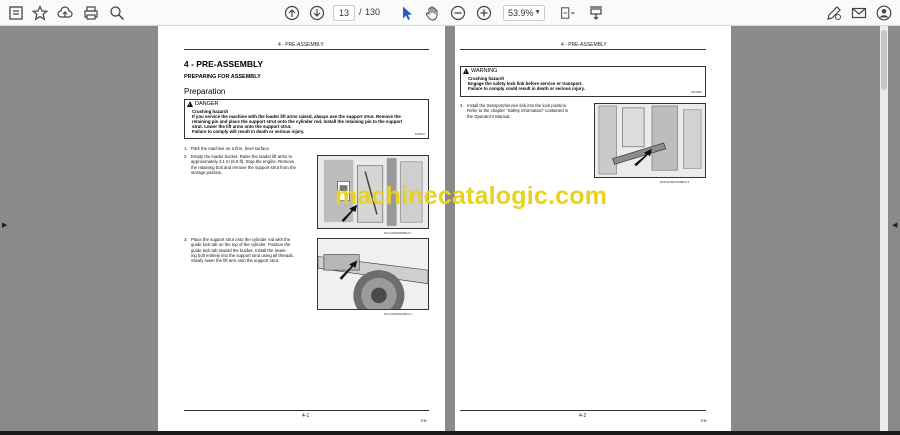 This screenshot has height=435, width=900. I want to click on user-account-icon, so click(884, 13).